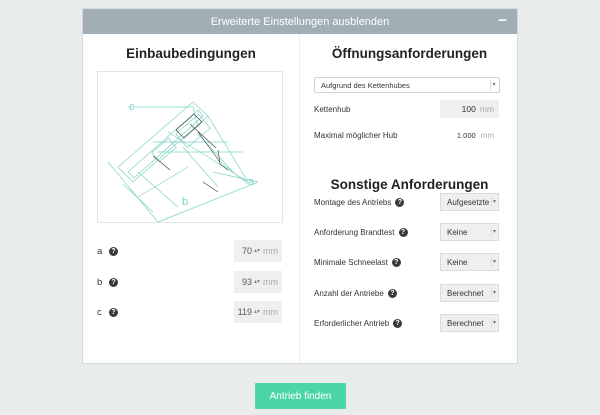  I want to click on other-requirements-title: Sonstige Anforderungen, so click(409, 184).